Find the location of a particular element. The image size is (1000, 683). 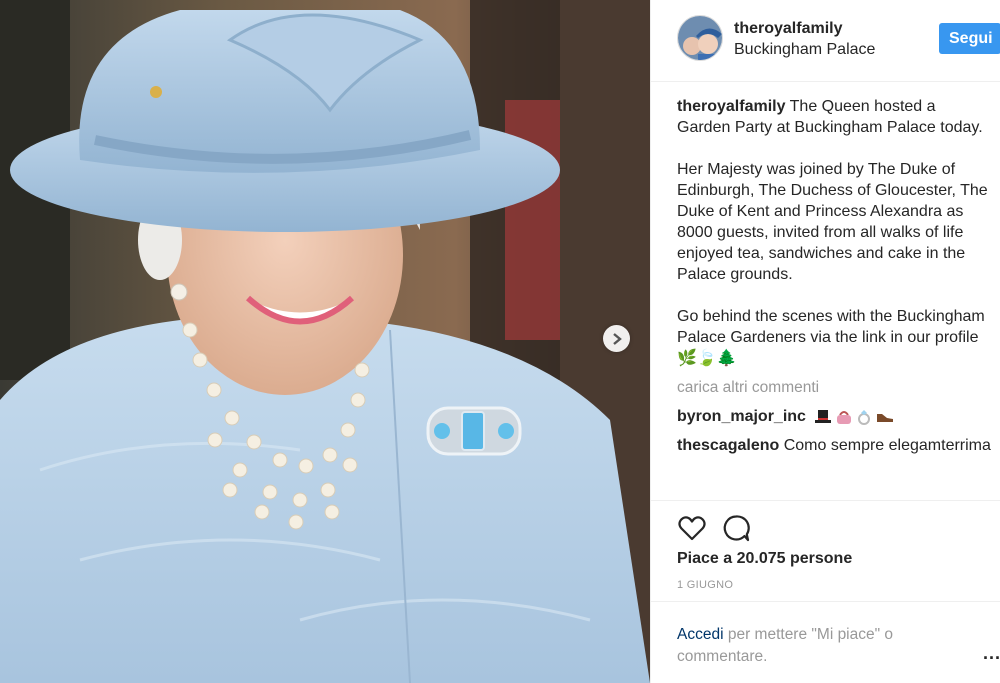

comment-item: thescagaleno Como sempre elegamterrima is located at coordinates (834, 445).